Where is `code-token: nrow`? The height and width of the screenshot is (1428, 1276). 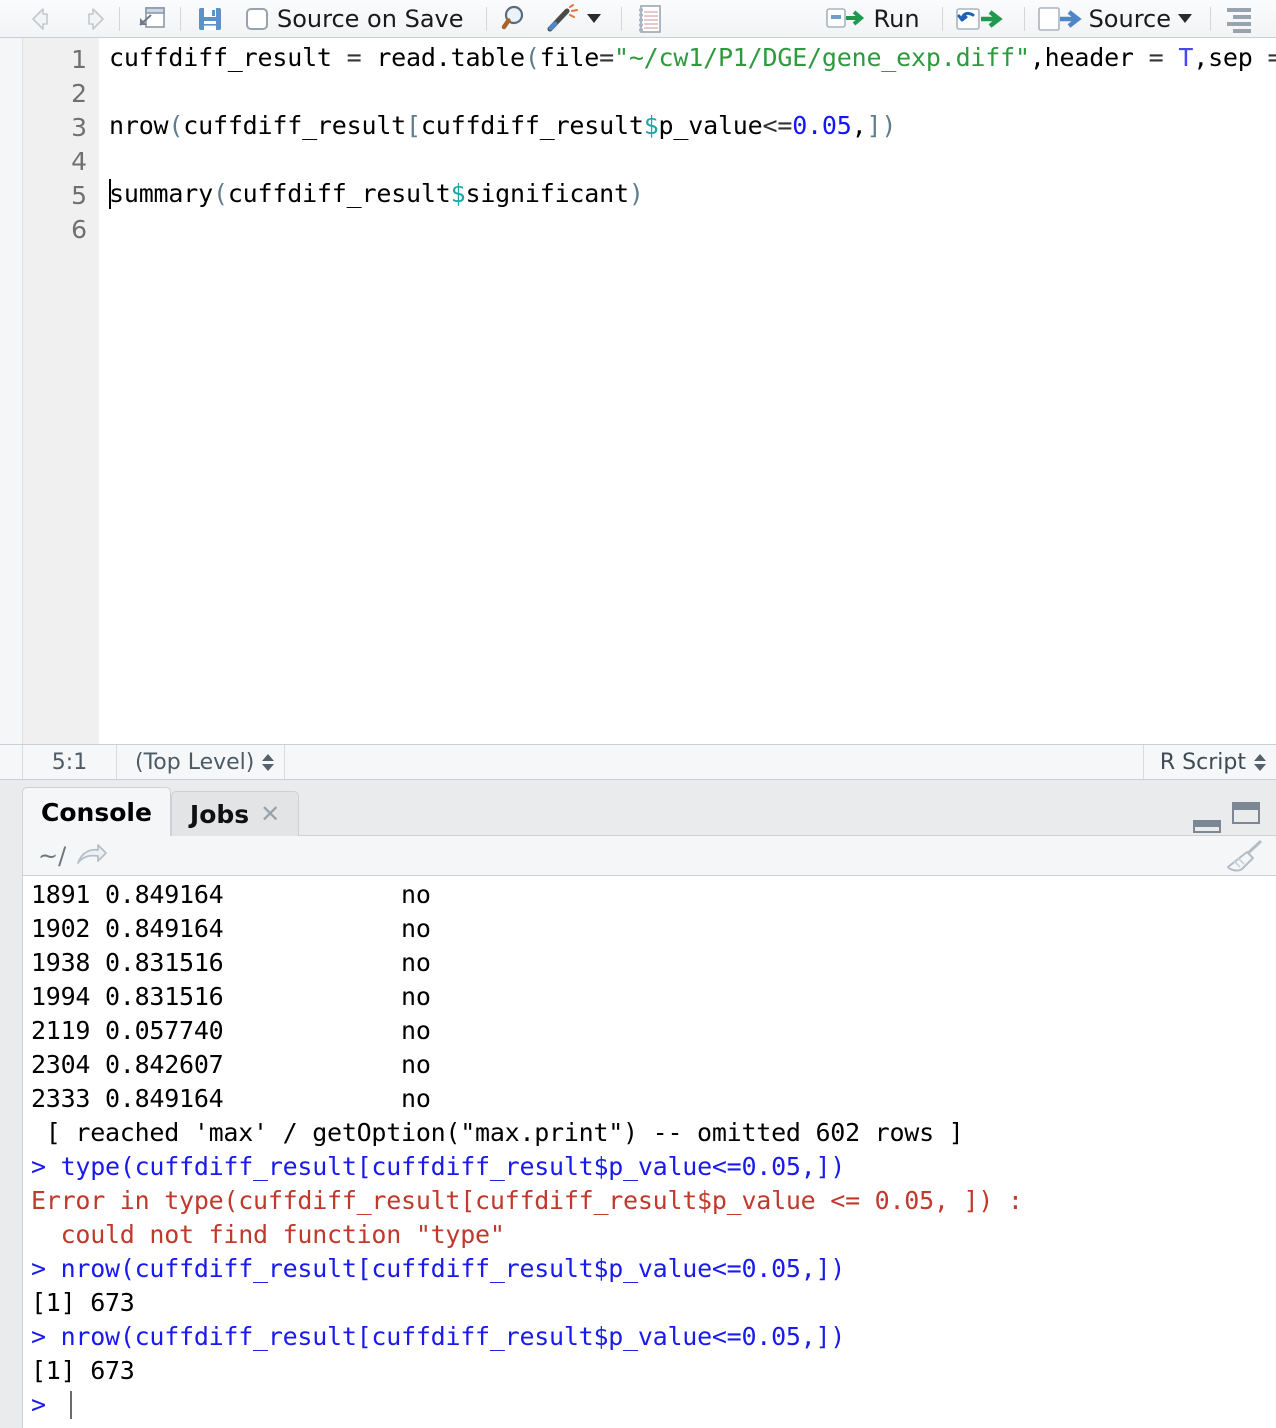 code-token: nrow is located at coordinates (139, 125).